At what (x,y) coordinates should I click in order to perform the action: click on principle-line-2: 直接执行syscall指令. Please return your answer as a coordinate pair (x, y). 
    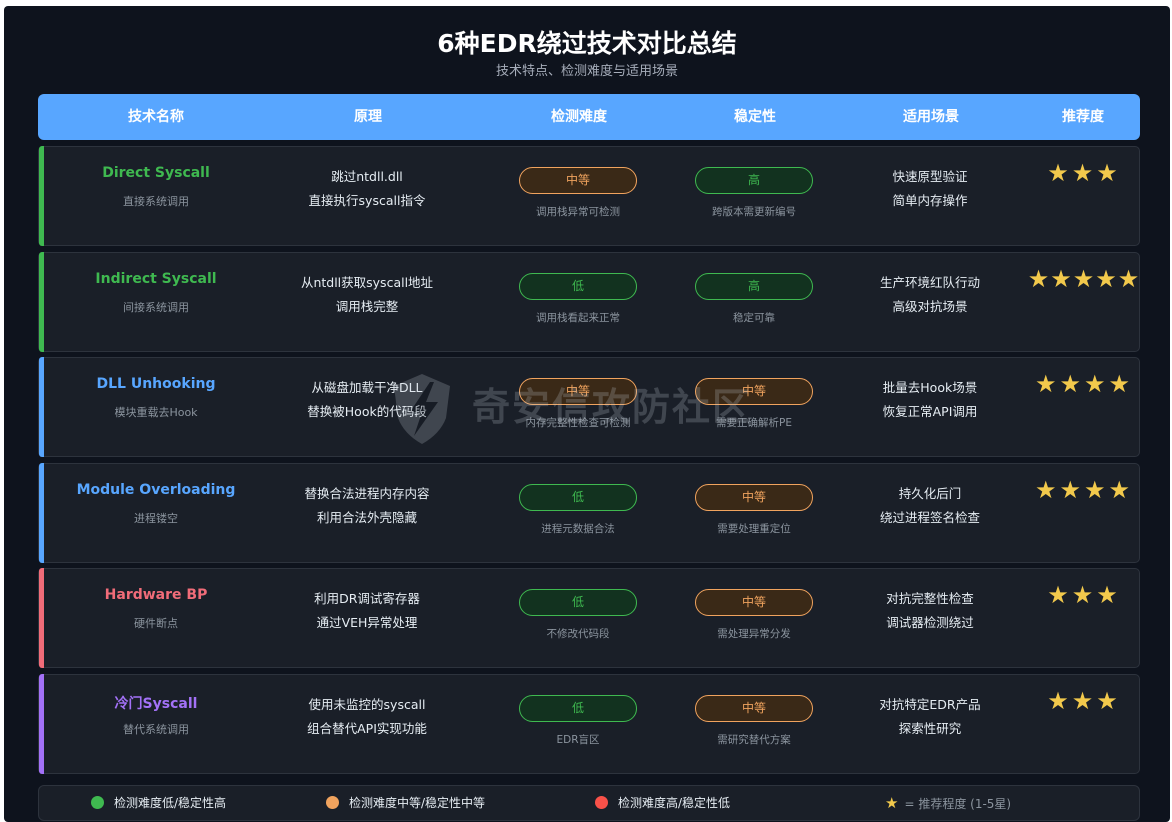
    Looking at the image, I should click on (367, 200).